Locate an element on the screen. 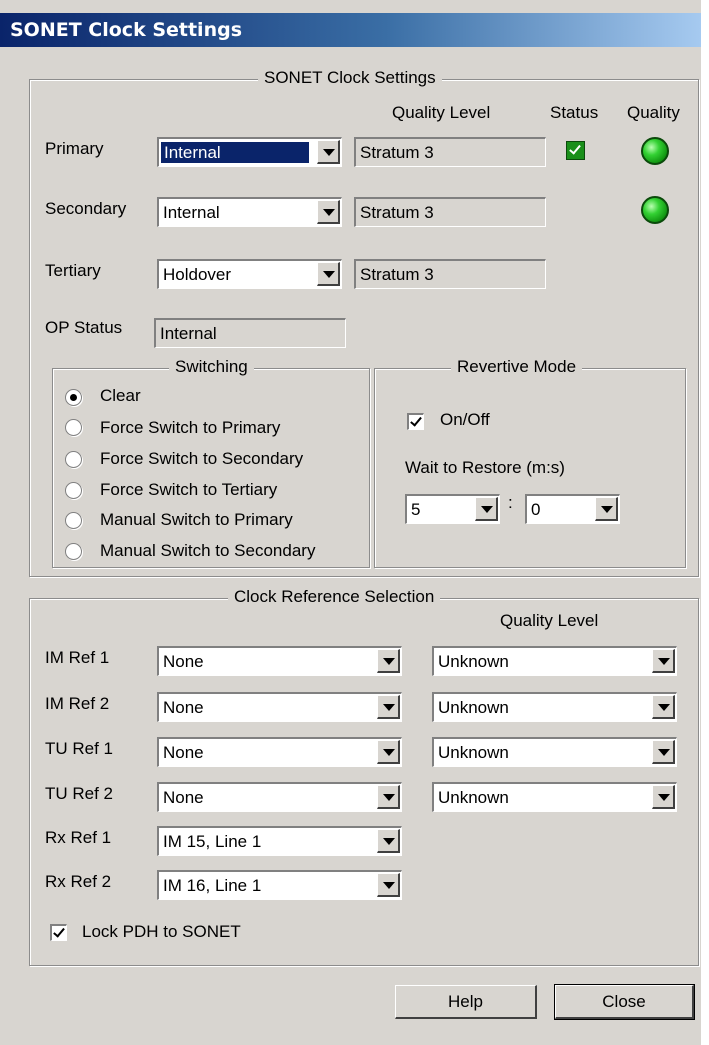 The height and width of the screenshot is (1045, 709). reference-source-select: IM 15, Line 1 is located at coordinates (279, 841).